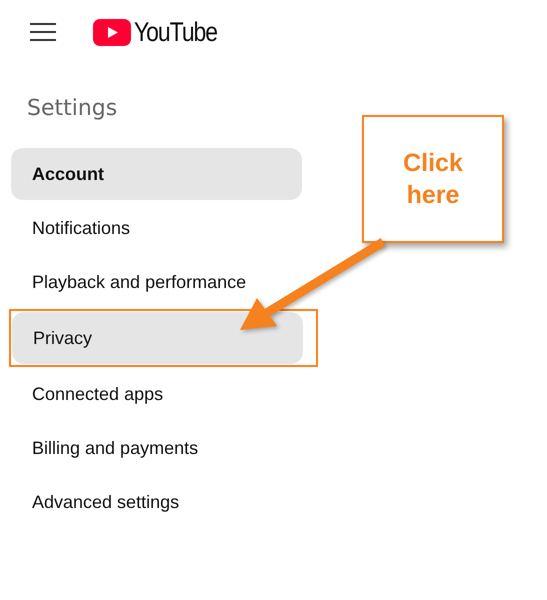  What do you see at coordinates (156, 228) in the screenshot?
I see `settings-menu-item: Notifications` at bounding box center [156, 228].